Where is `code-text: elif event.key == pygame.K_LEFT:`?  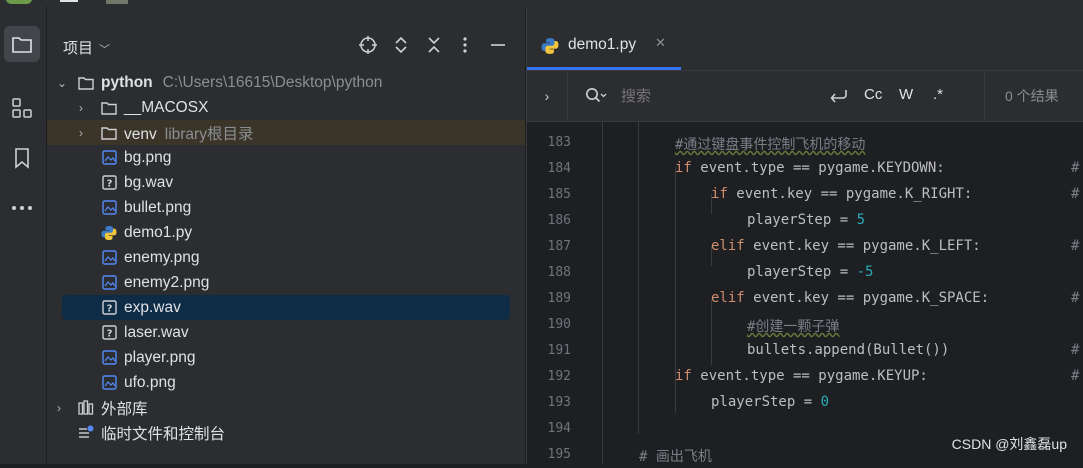 code-text: elif event.key == pygame.K_LEFT: is located at coordinates (846, 246).